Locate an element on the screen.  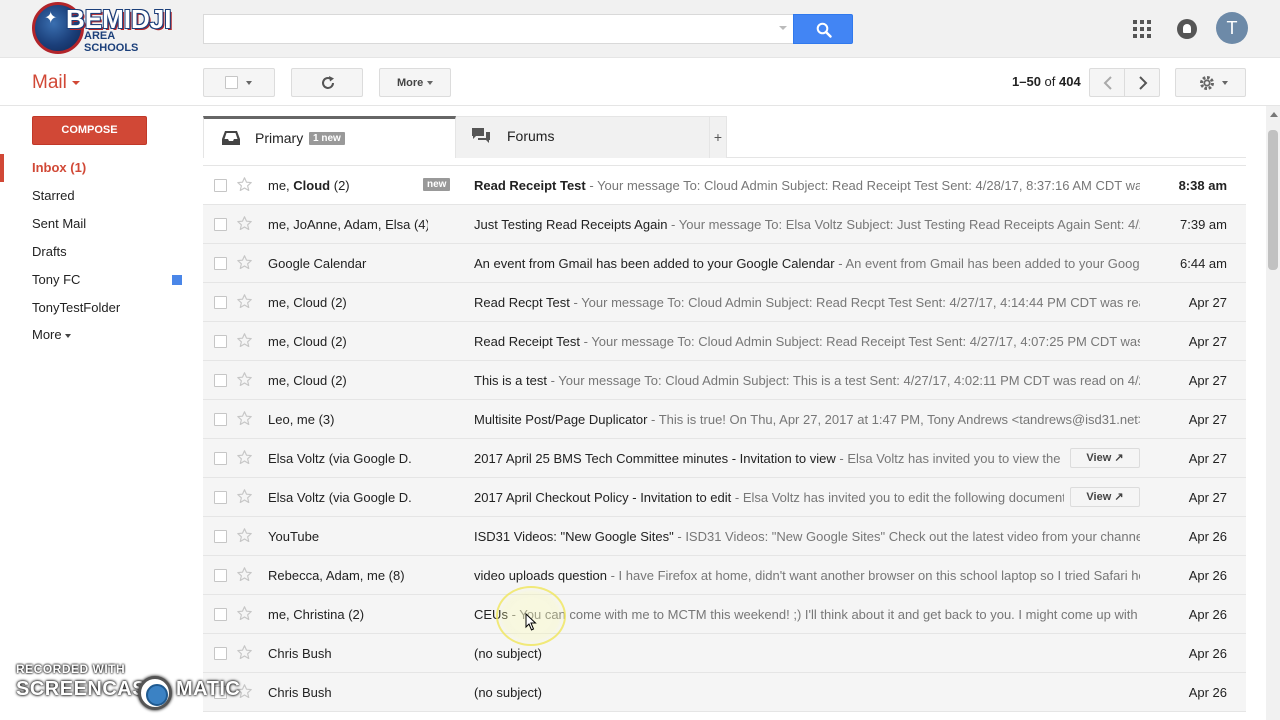
sidebar-item-tonytestfolder: TonyTestFolder is located at coordinates (97, 308).